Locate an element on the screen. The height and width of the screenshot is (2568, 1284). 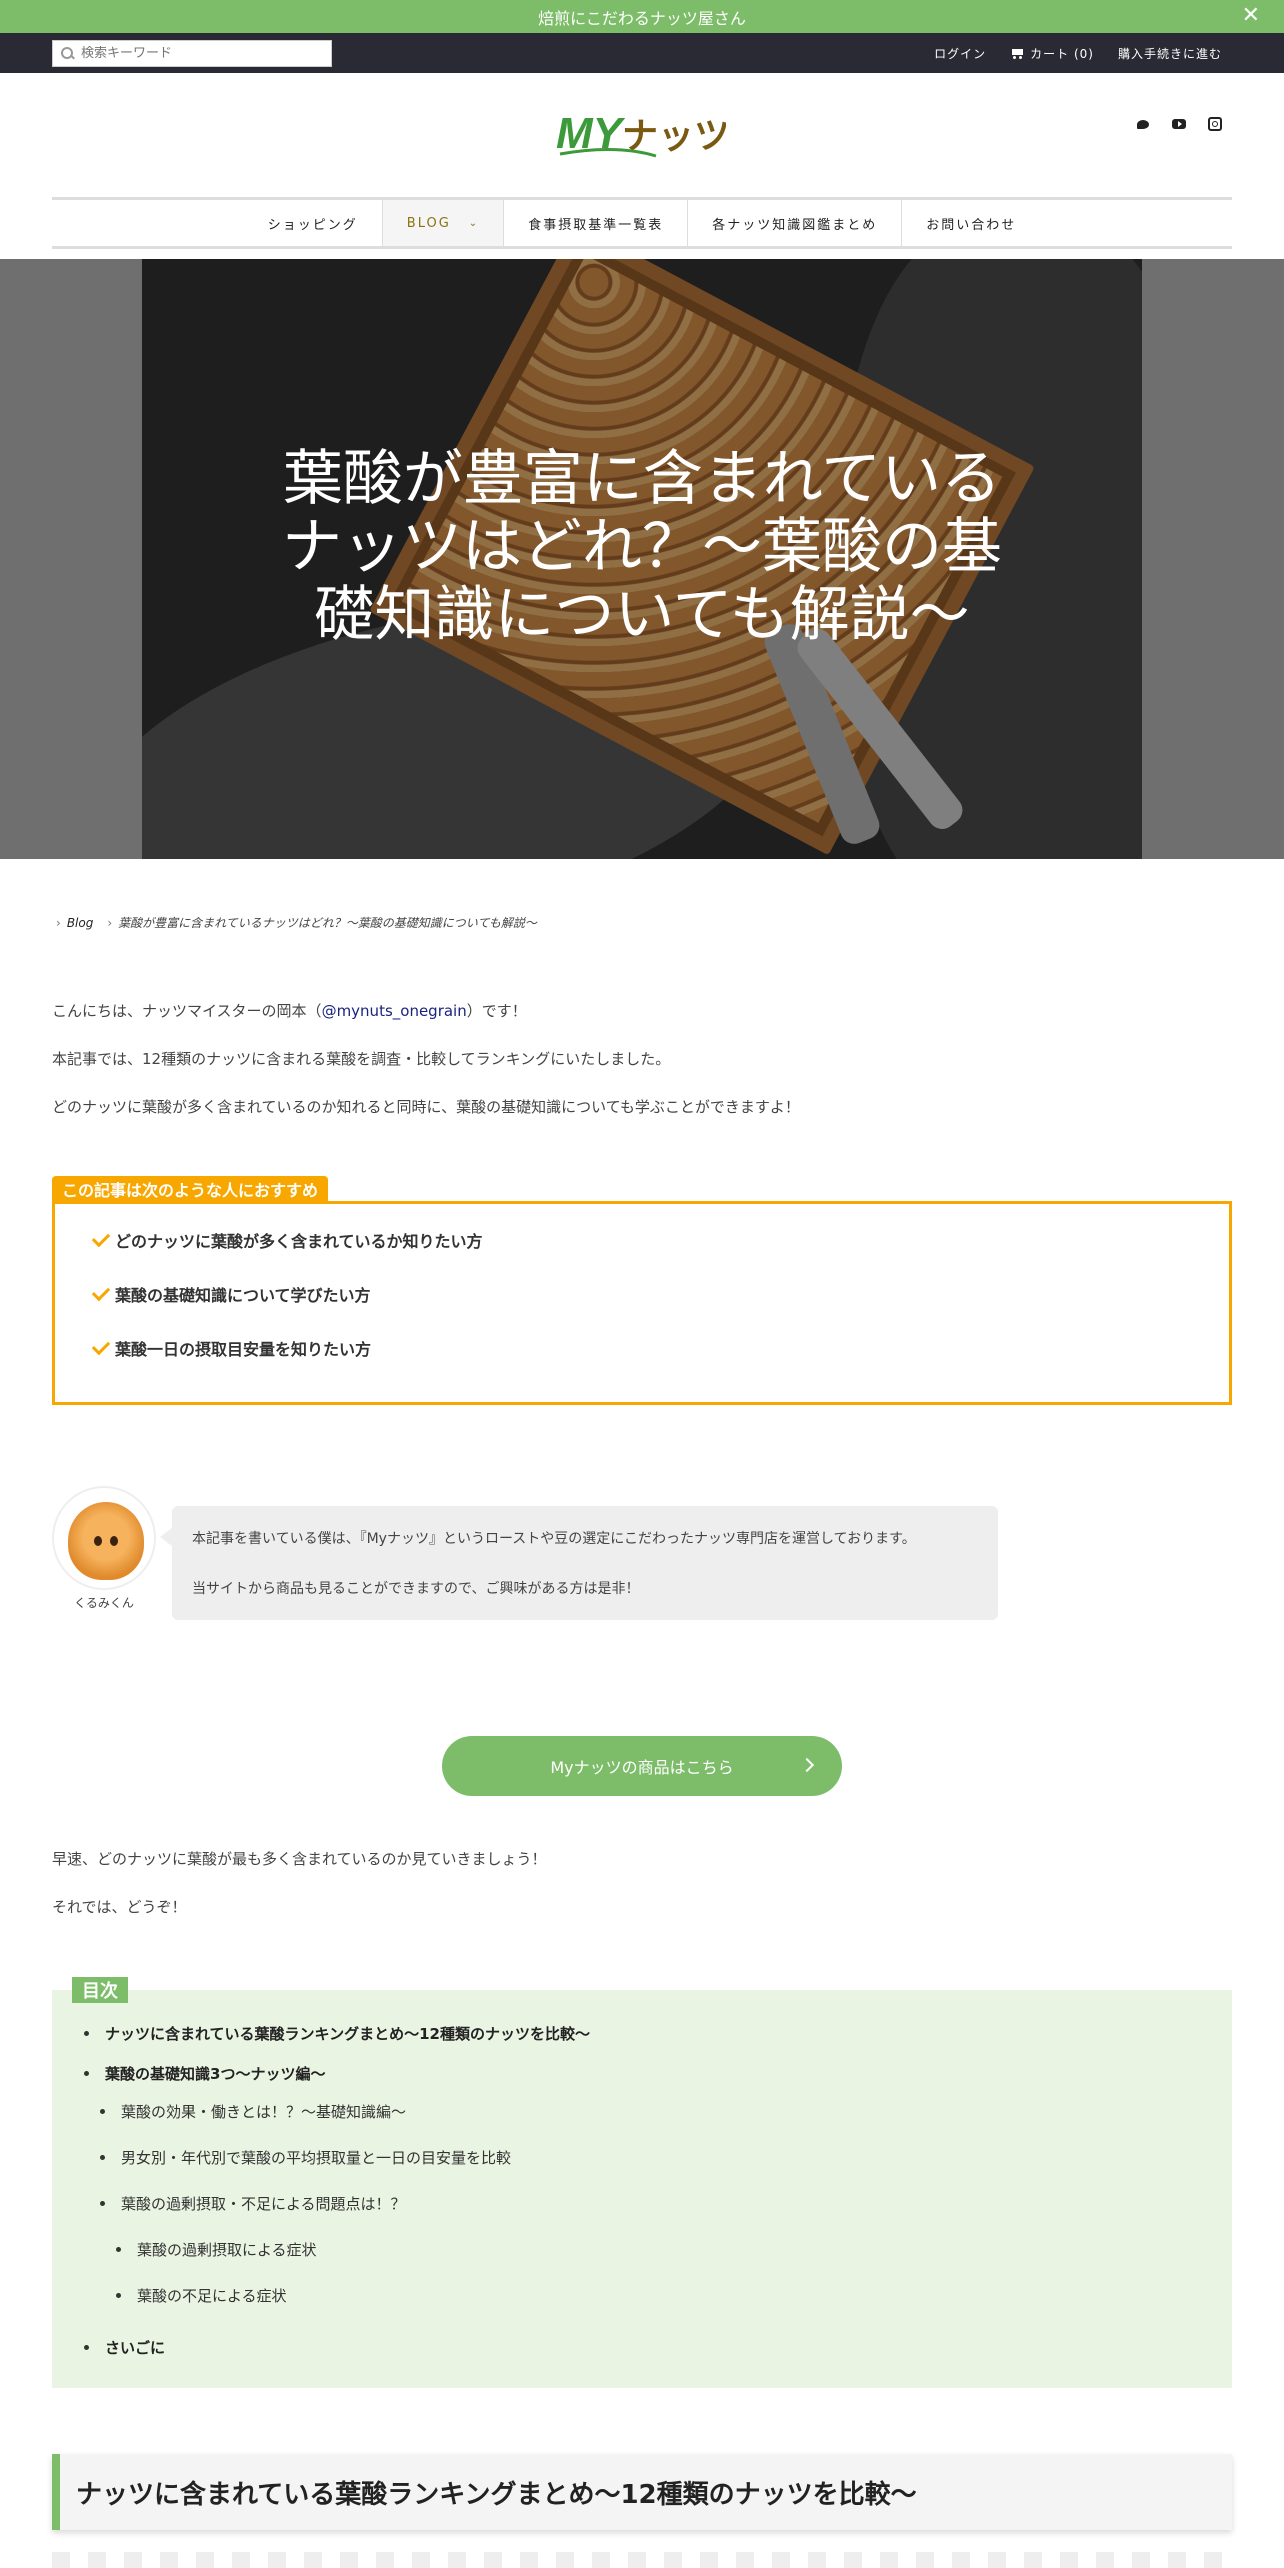
author-handle-link: @mynuts_onegrain is located at coordinates (394, 1011).